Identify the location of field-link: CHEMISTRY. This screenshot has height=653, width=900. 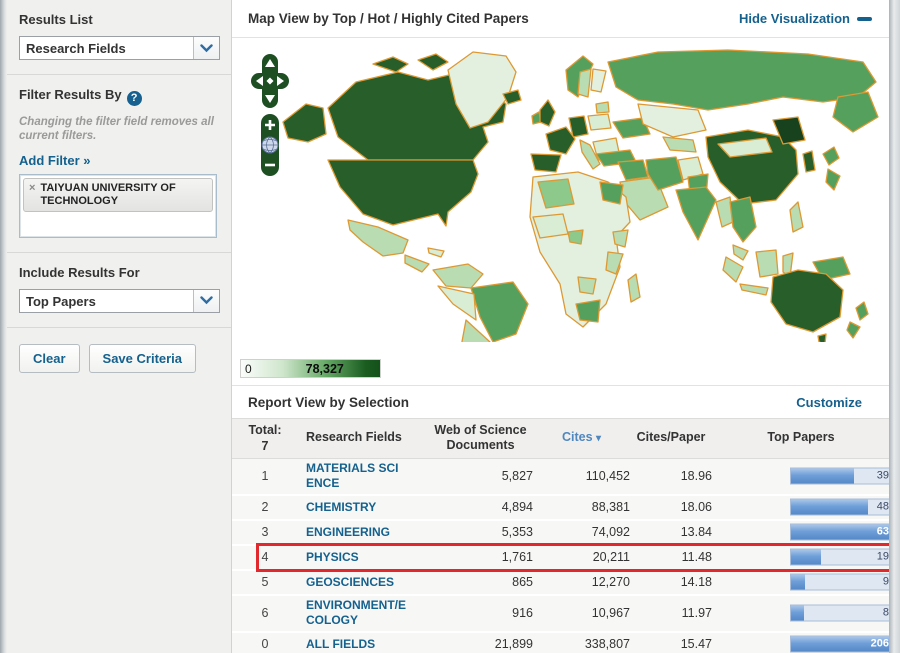
(356, 507).